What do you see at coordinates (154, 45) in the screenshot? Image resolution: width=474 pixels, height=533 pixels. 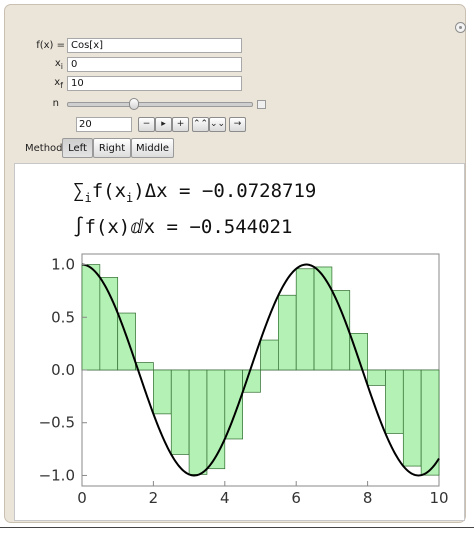 I see `function-input: Cos[x]` at bounding box center [154, 45].